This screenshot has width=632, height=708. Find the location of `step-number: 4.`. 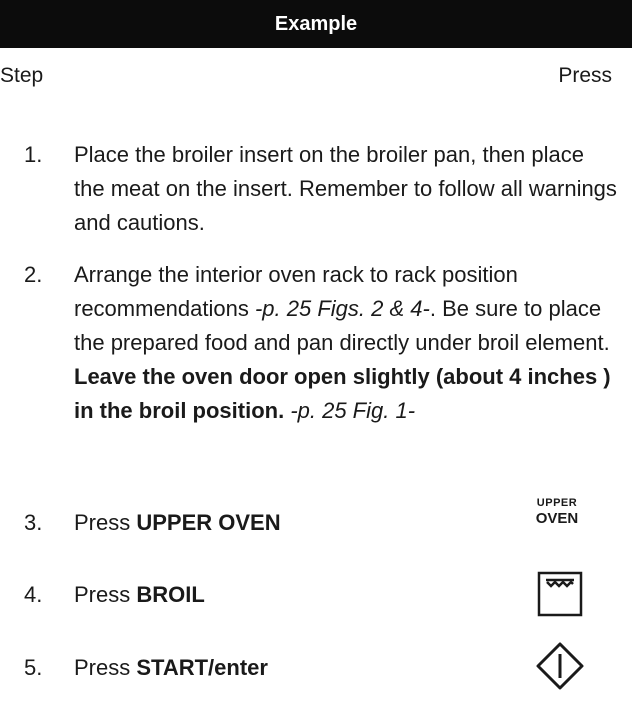

step-number: 4. is located at coordinates (33, 594).